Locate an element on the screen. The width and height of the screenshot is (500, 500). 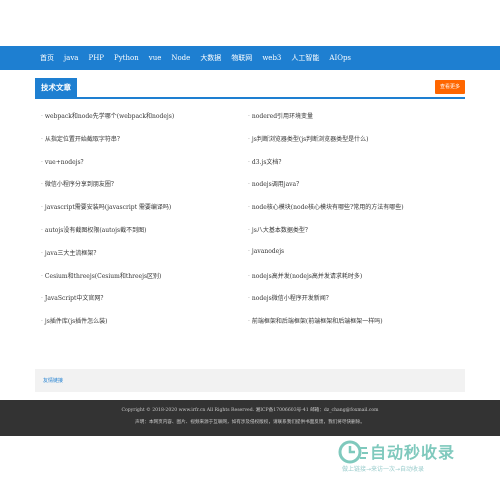
article-link: · webpack和node先学哪个(webpack和nodejs) is located at coordinates (107, 115).